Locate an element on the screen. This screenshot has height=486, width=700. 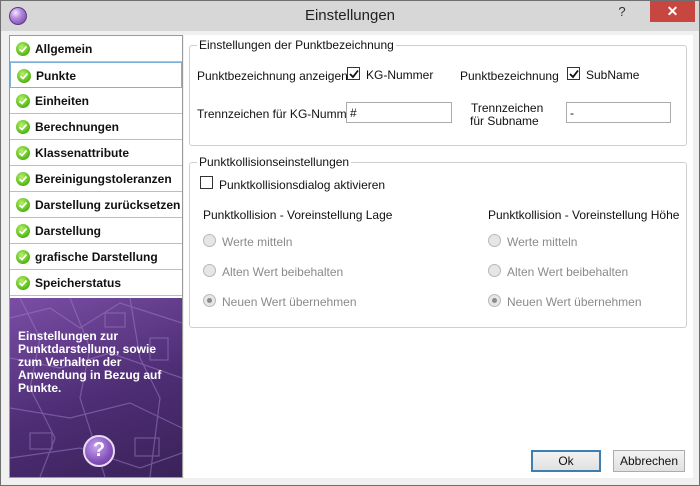
group-title: Einstellungen der Punktbezeichnung is located at coordinates (296, 45).